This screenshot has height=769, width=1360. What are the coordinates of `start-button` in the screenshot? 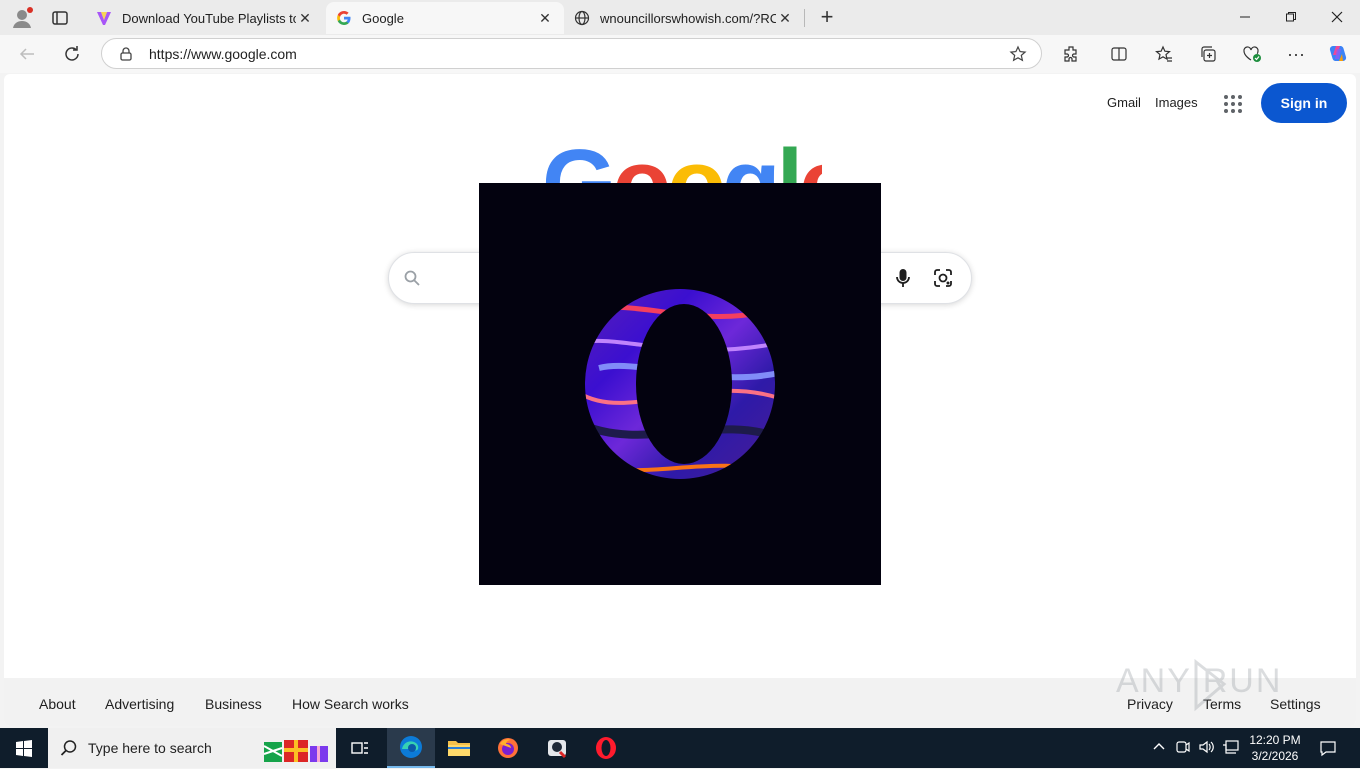 It's located at (24, 748).